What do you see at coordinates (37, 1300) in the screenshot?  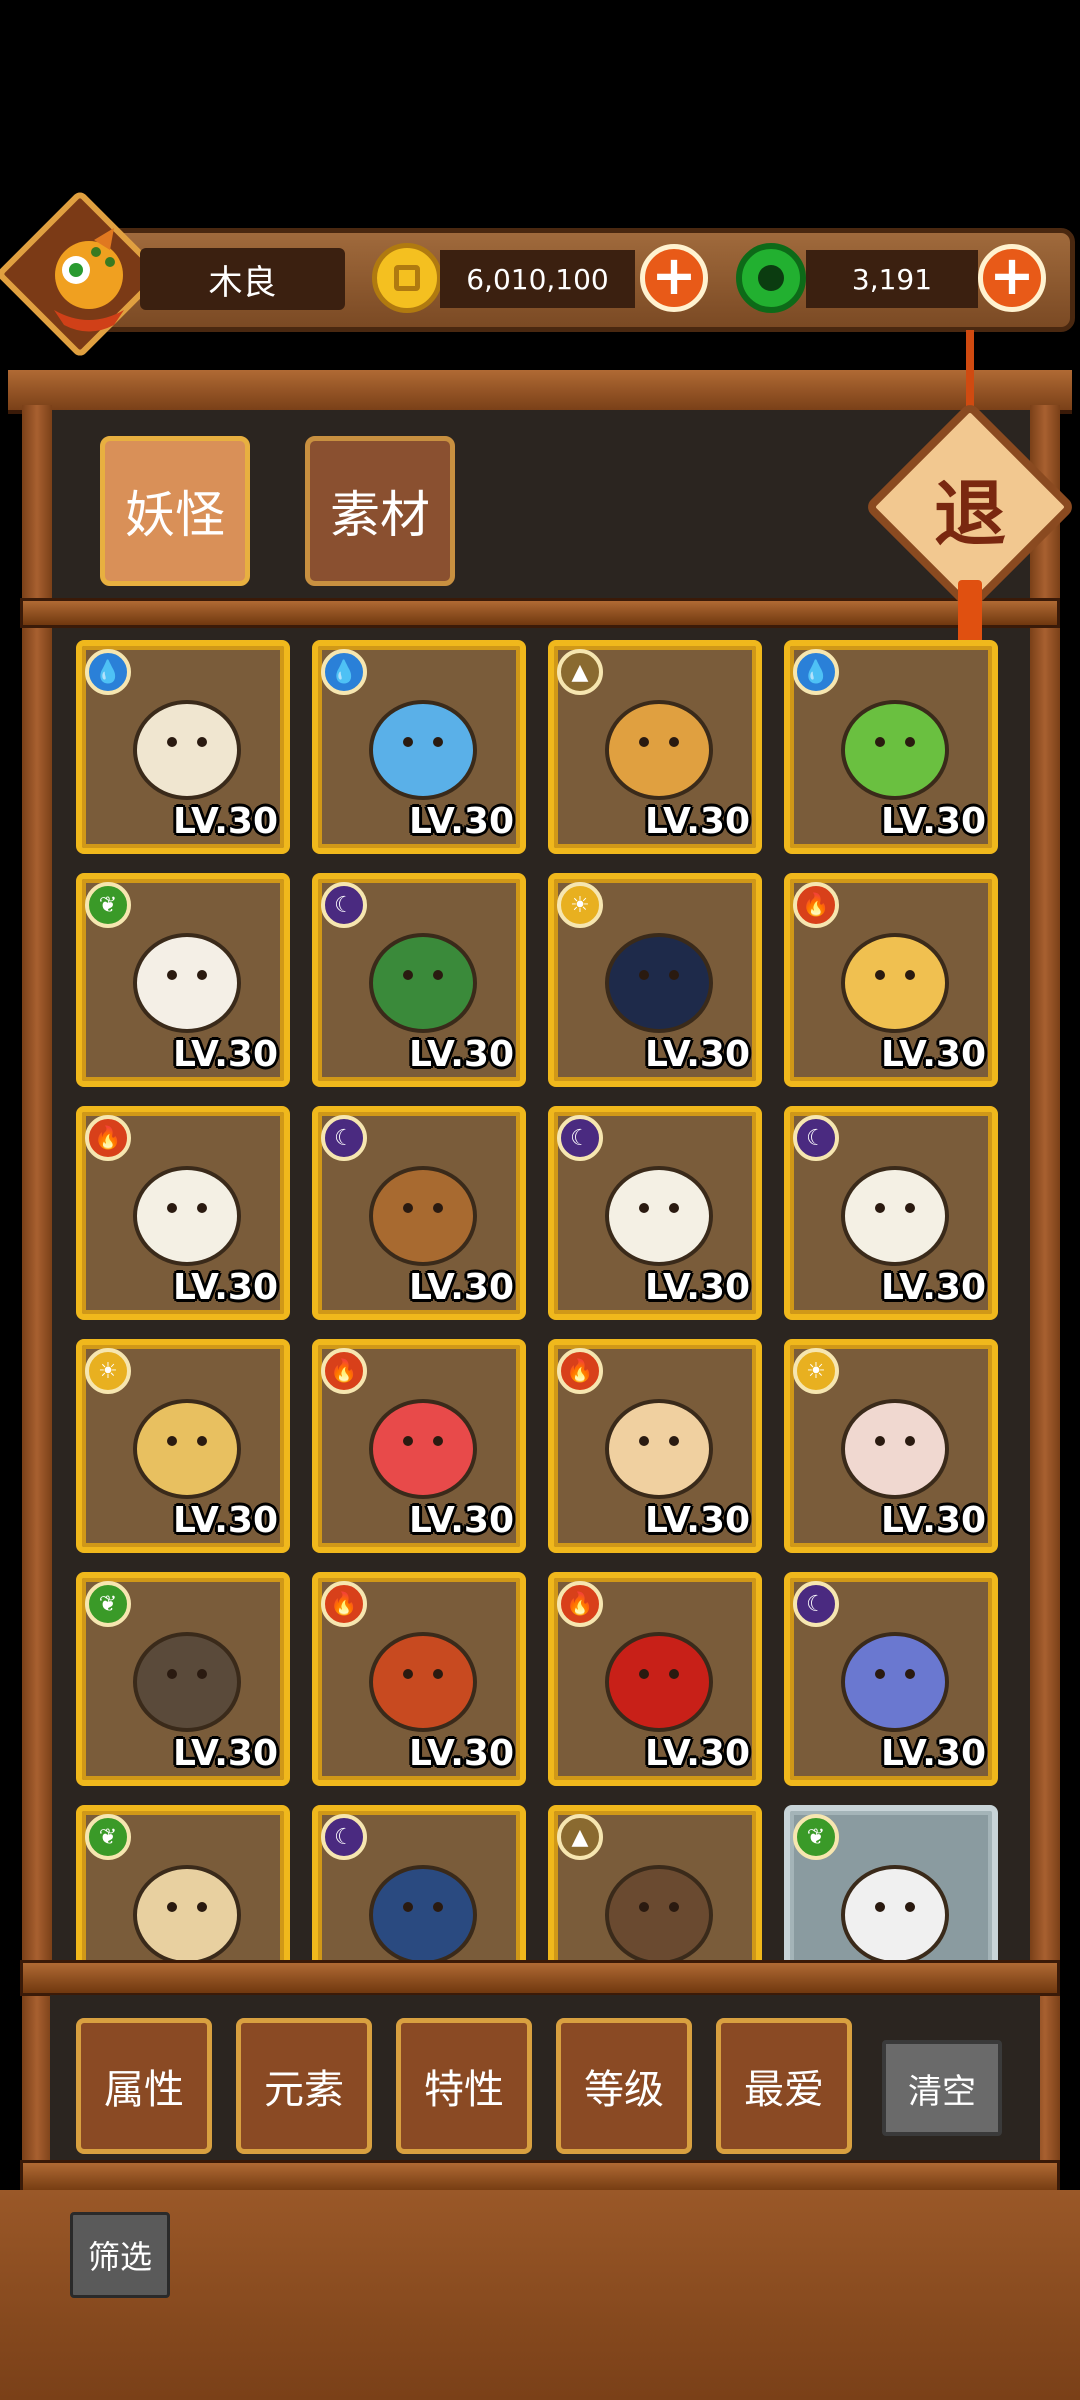 I see `shelf-post-left` at bounding box center [37, 1300].